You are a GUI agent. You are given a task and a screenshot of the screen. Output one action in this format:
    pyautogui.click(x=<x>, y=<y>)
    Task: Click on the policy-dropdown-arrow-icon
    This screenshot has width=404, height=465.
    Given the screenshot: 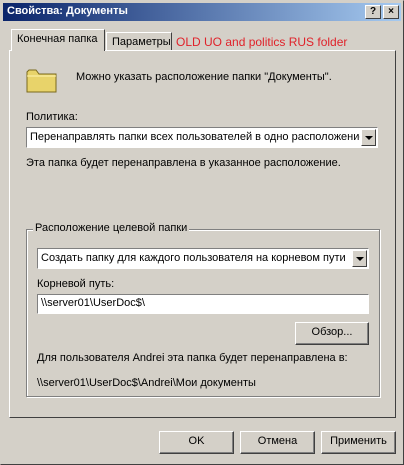 What is the action you would take?
    pyautogui.click(x=368, y=137)
    